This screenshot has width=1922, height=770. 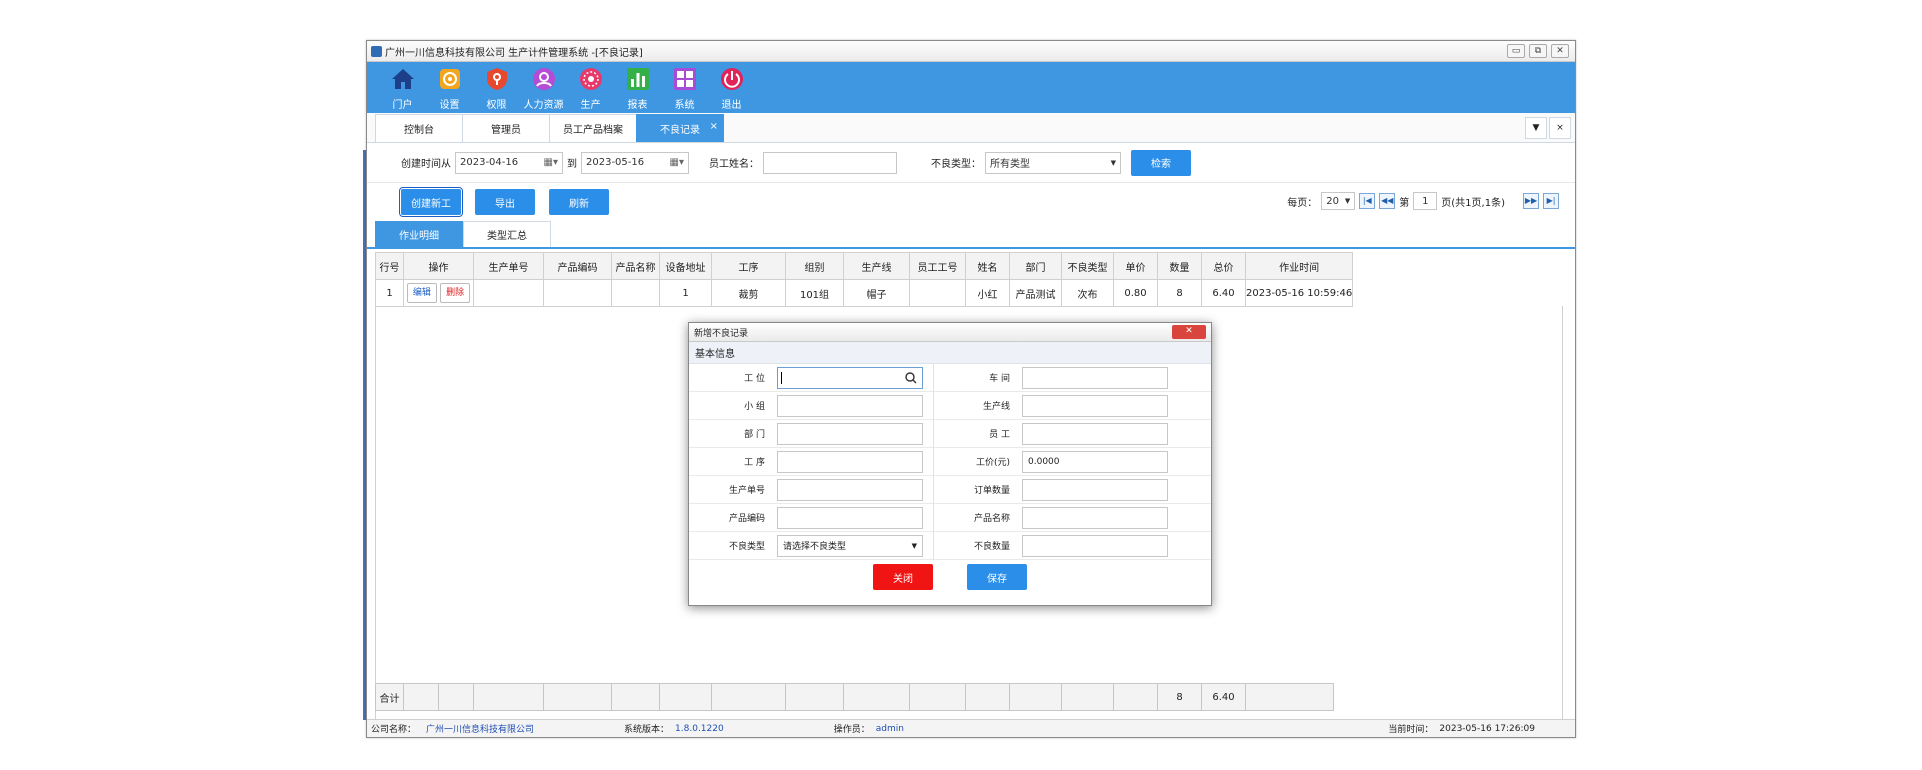 What do you see at coordinates (754, 463) in the screenshot?
I see `field-label: 工 序` at bounding box center [754, 463].